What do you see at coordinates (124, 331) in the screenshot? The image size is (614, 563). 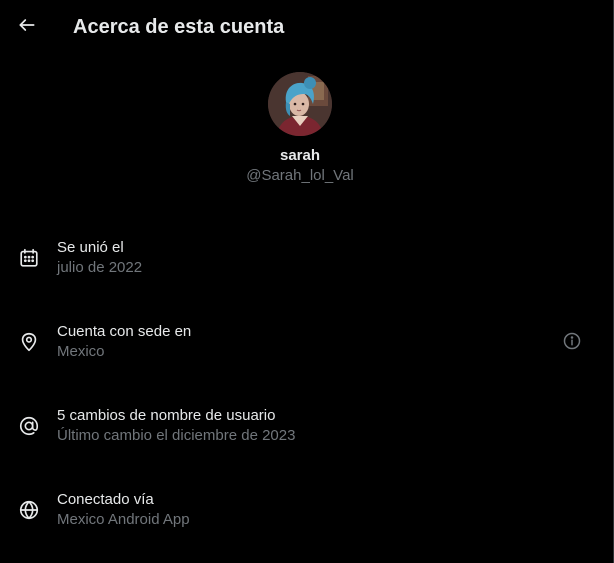 I see `info-title: Cuenta con sede en` at bounding box center [124, 331].